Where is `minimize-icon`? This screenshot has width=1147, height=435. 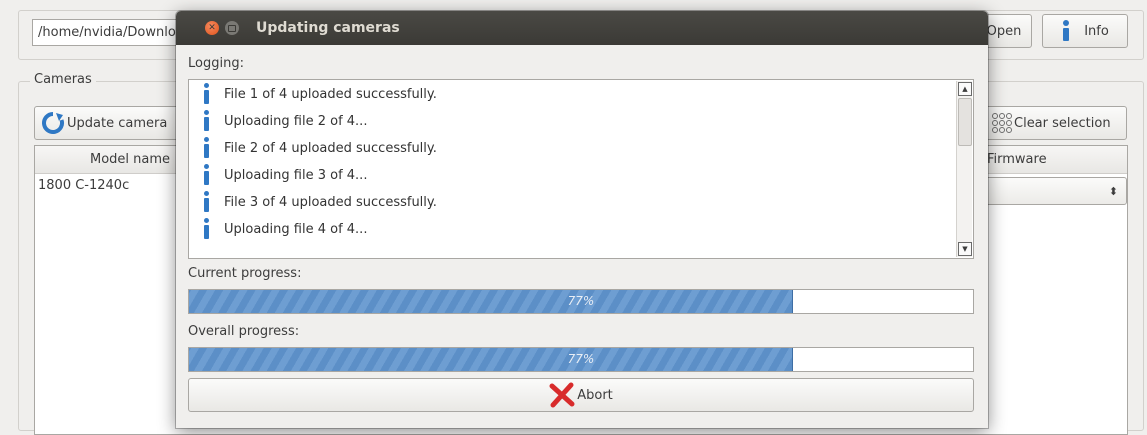
minimize-icon is located at coordinates (232, 28).